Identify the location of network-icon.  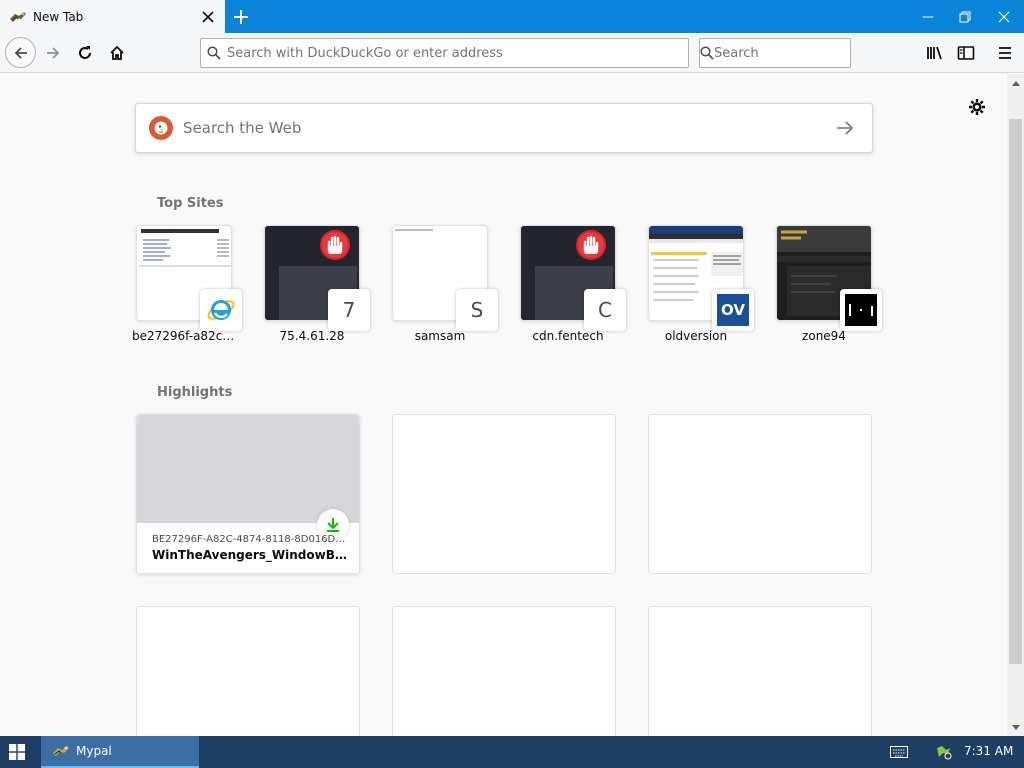
(943, 752).